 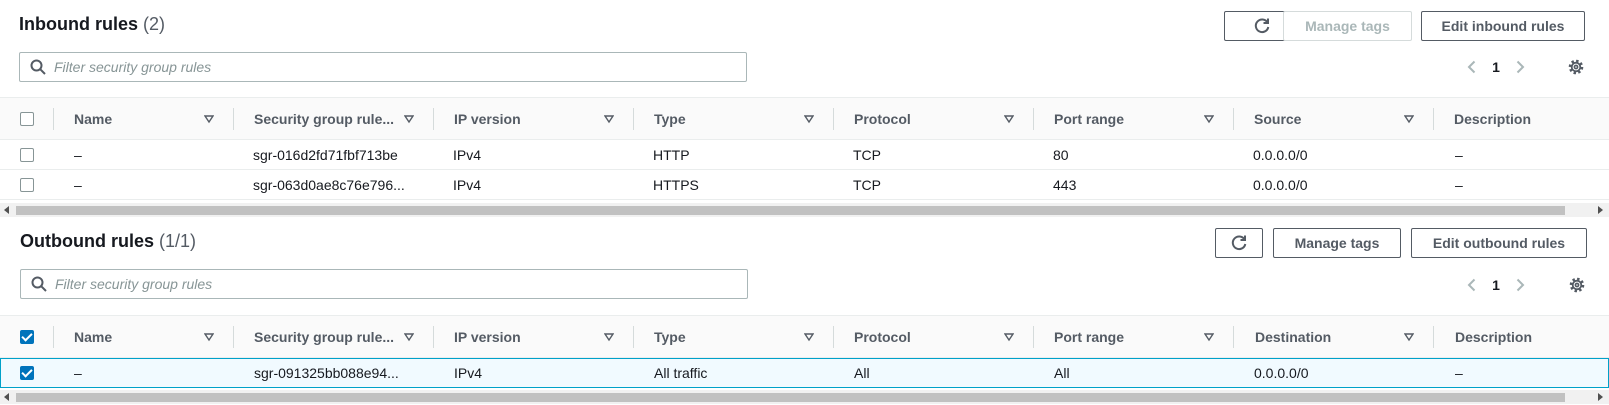 I want to click on inbound-col-protocol: Protocol, so click(x=944, y=118).